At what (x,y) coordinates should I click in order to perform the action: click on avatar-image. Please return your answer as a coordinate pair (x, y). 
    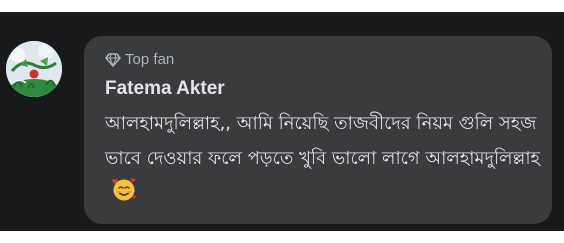
    Looking at the image, I should click on (34, 69).